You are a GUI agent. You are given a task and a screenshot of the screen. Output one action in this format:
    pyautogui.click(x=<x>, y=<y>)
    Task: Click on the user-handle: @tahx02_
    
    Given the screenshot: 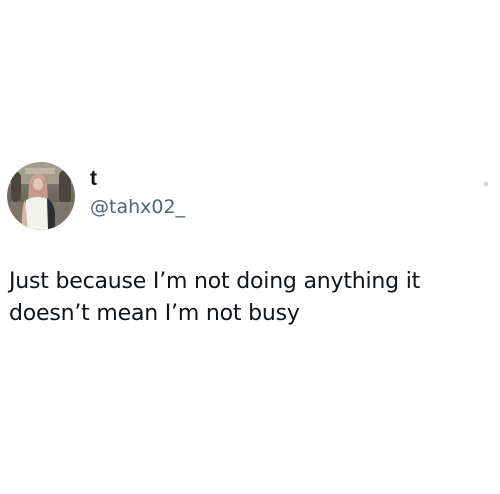 What is the action you would take?
    pyautogui.click(x=137, y=207)
    